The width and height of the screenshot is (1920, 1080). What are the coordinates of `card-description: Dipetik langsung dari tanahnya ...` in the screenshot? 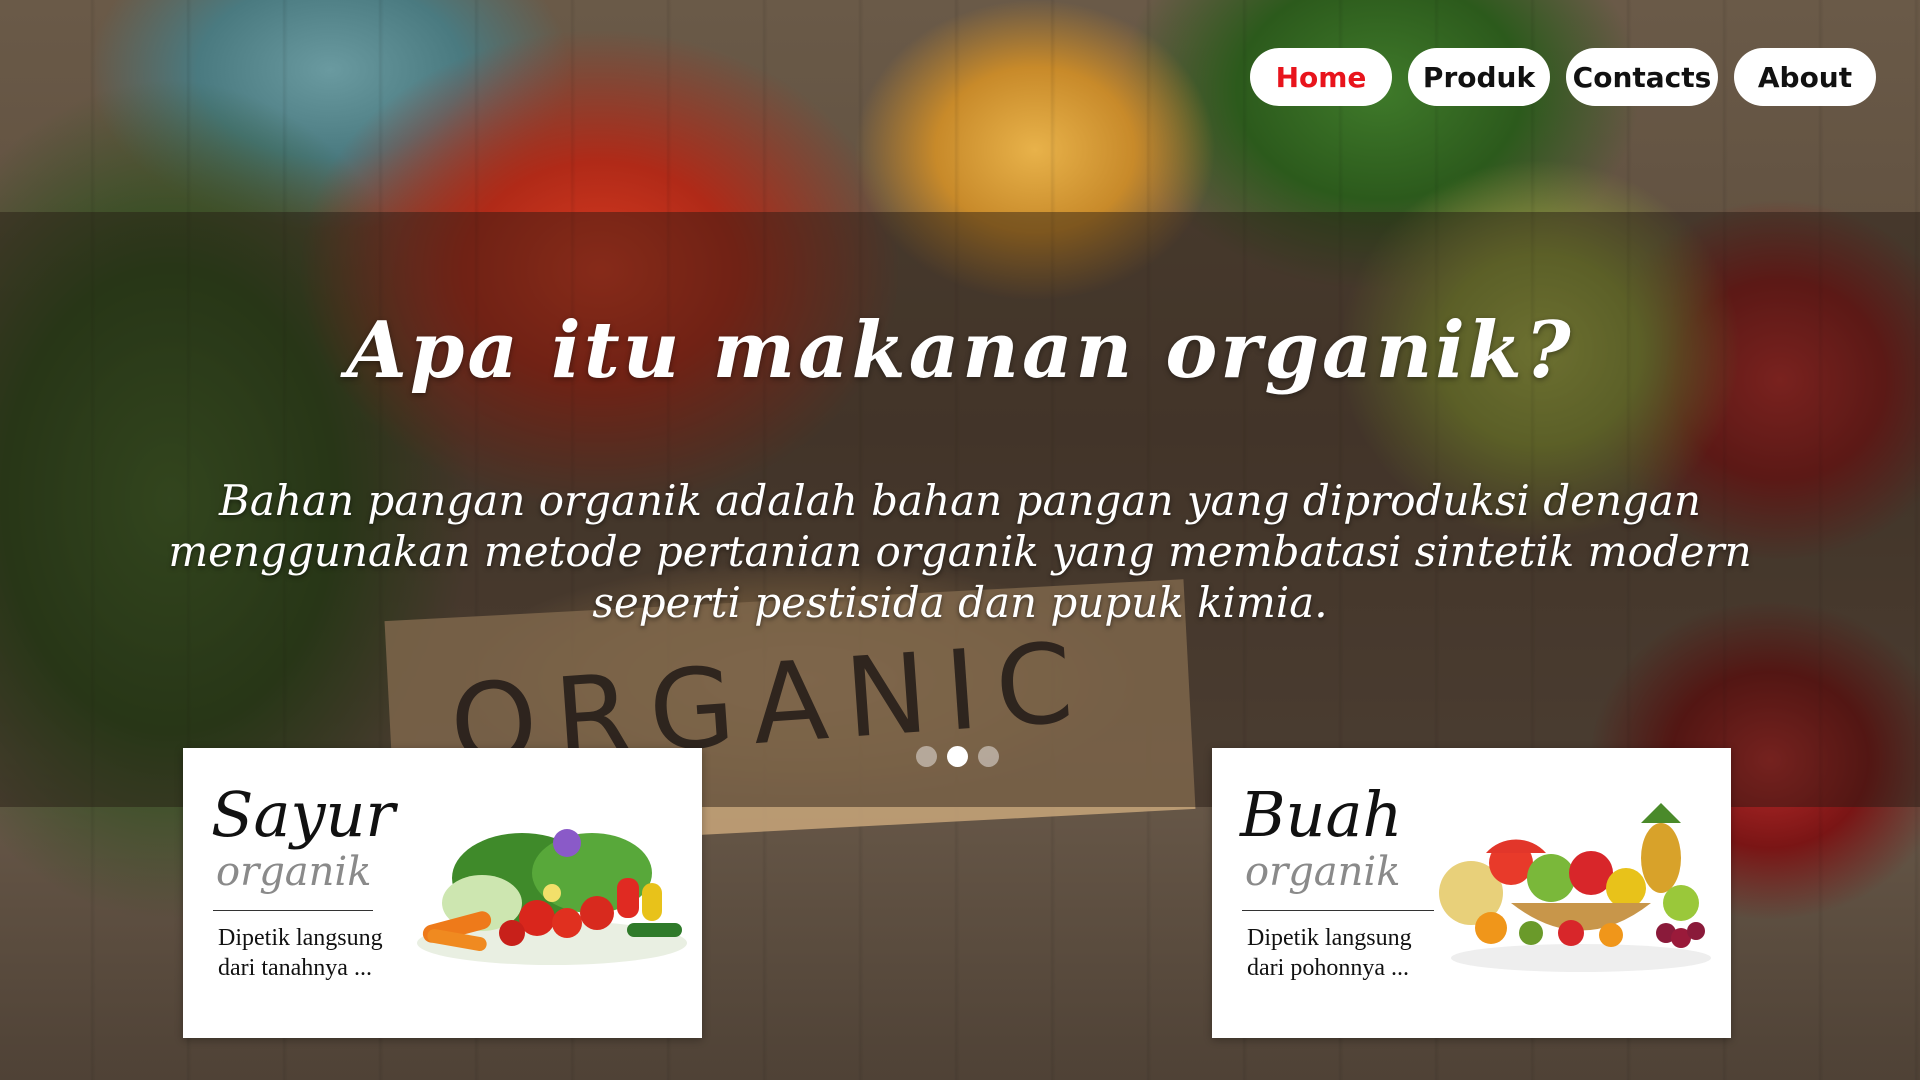 It's located at (300, 953).